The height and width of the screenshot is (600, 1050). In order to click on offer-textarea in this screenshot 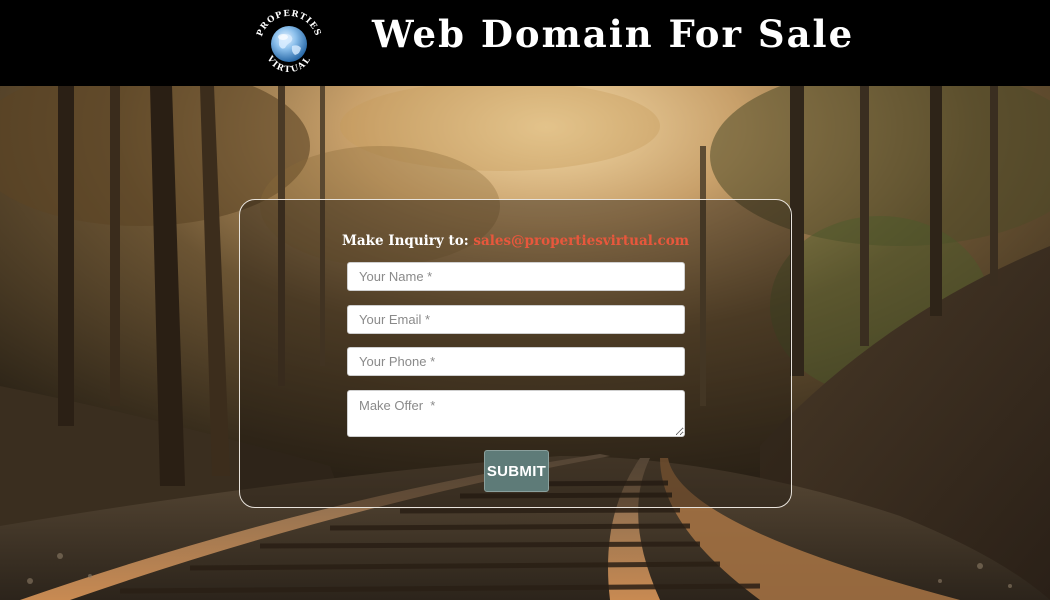, I will do `click(516, 413)`.